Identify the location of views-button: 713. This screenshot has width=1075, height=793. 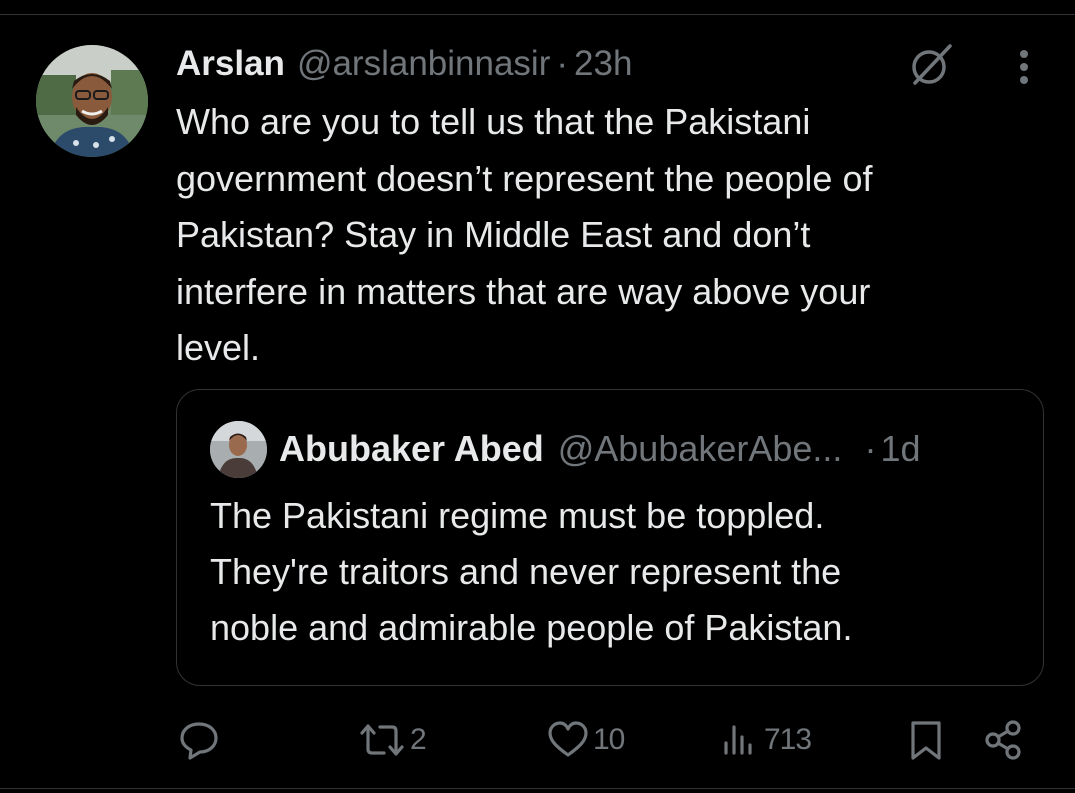
(766, 740).